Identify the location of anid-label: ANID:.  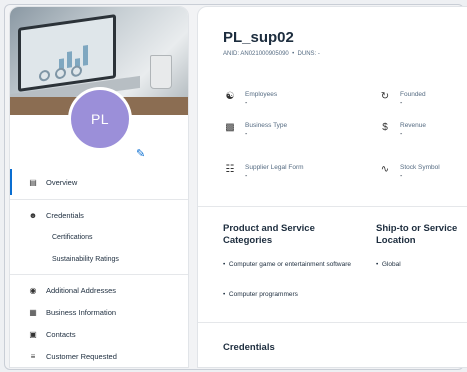
(231, 54).